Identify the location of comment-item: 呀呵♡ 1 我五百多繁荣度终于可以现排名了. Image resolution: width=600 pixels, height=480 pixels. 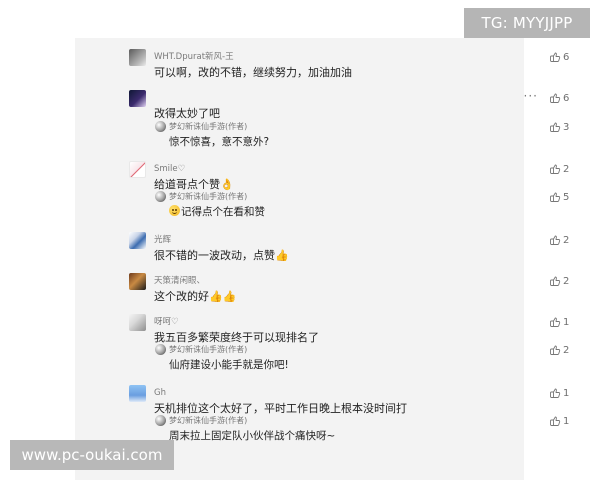
(349, 329).